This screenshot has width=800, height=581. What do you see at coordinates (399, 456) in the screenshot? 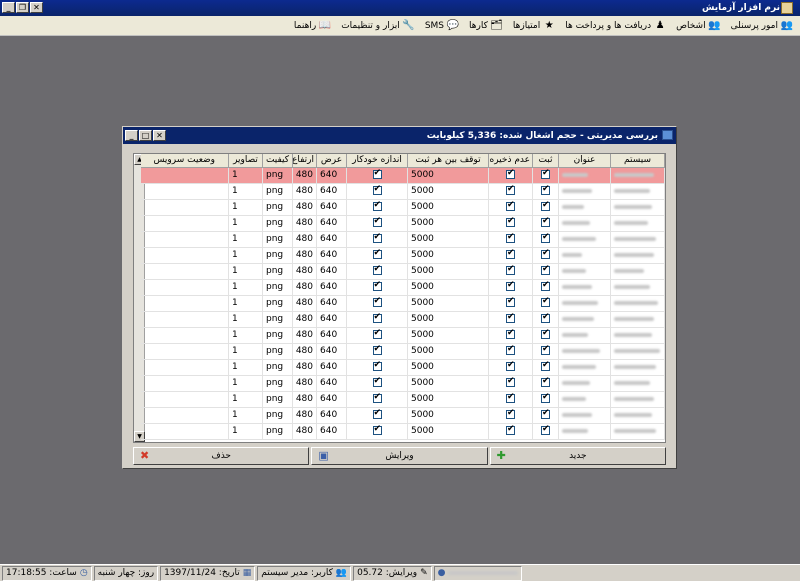
I see `edit-button: ▣ ویرایش` at bounding box center [399, 456].